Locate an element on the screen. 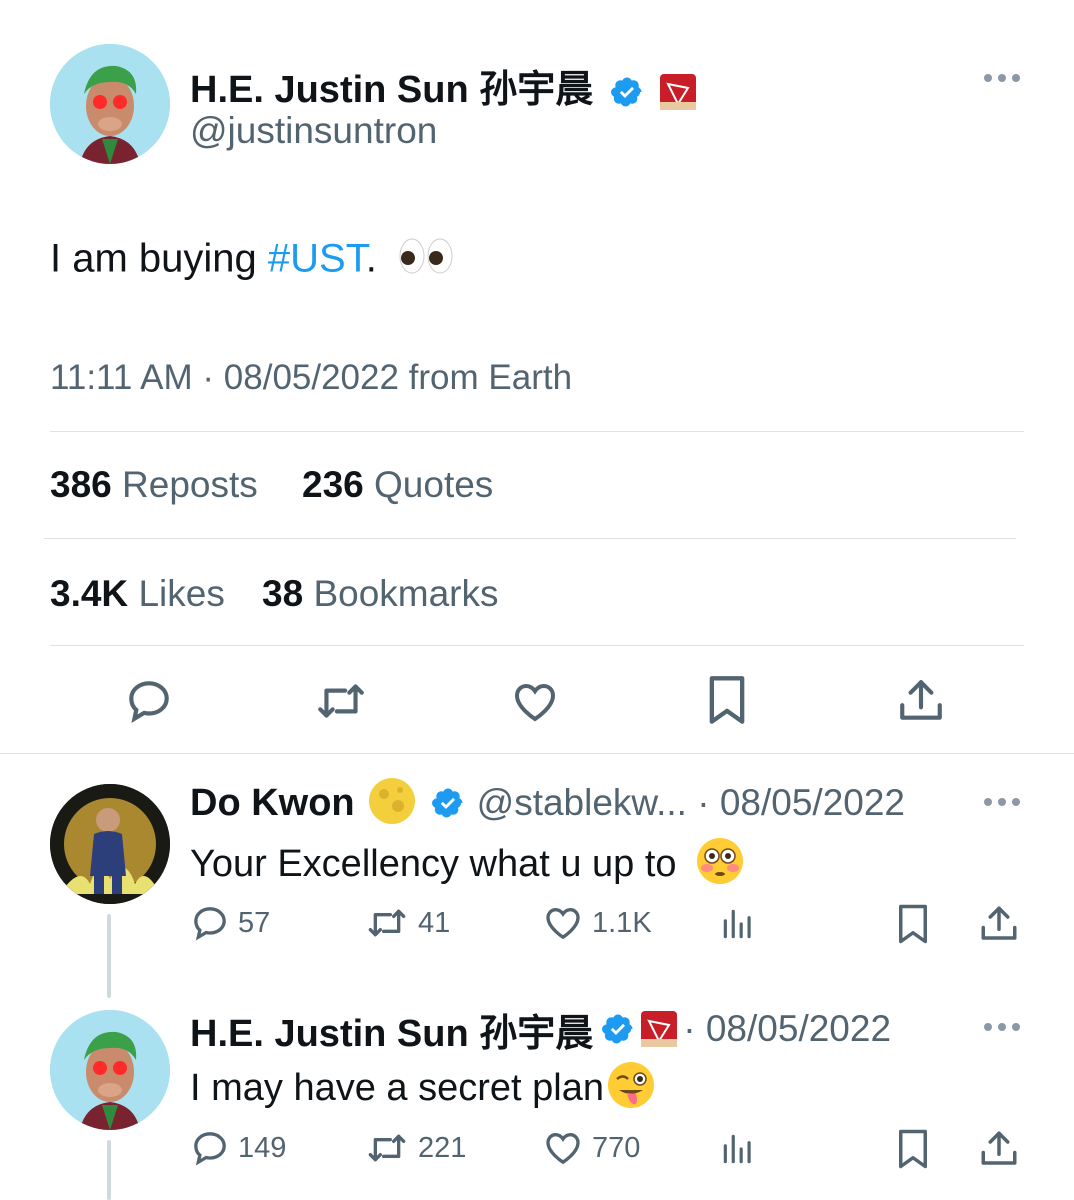  reply-count: 149 is located at coordinates (262, 1147).